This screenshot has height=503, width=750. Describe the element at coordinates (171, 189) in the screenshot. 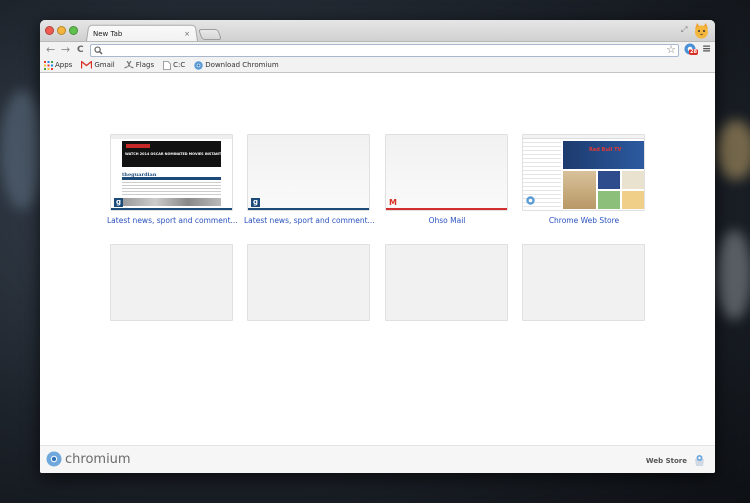

I see `guardian-body-text` at that location.